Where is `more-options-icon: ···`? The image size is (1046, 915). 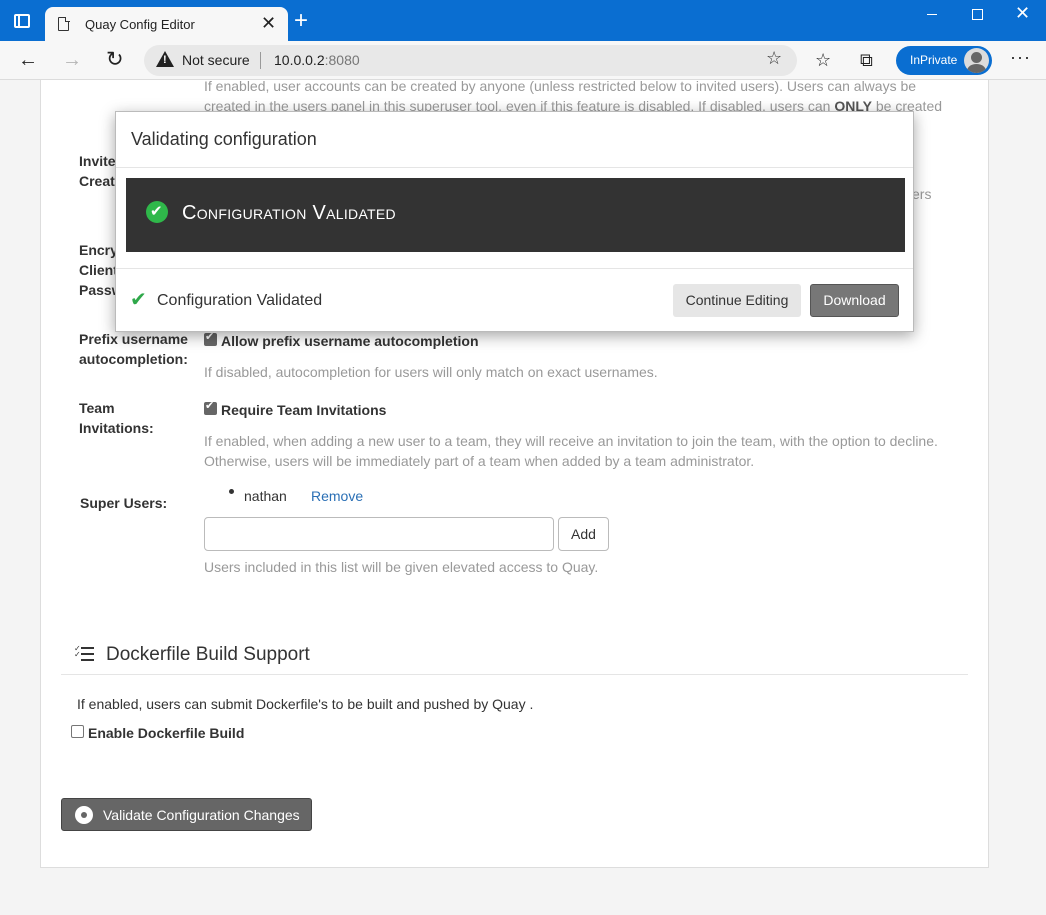
more-options-icon: ··· is located at coordinates (1020, 57).